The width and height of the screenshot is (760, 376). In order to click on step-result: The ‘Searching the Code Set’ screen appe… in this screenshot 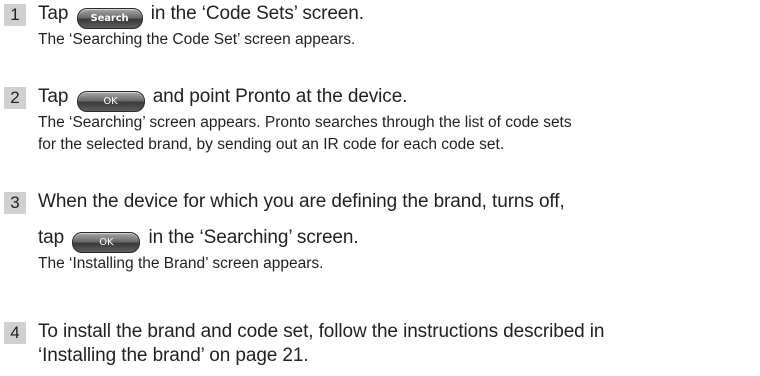, I will do `click(197, 39)`.